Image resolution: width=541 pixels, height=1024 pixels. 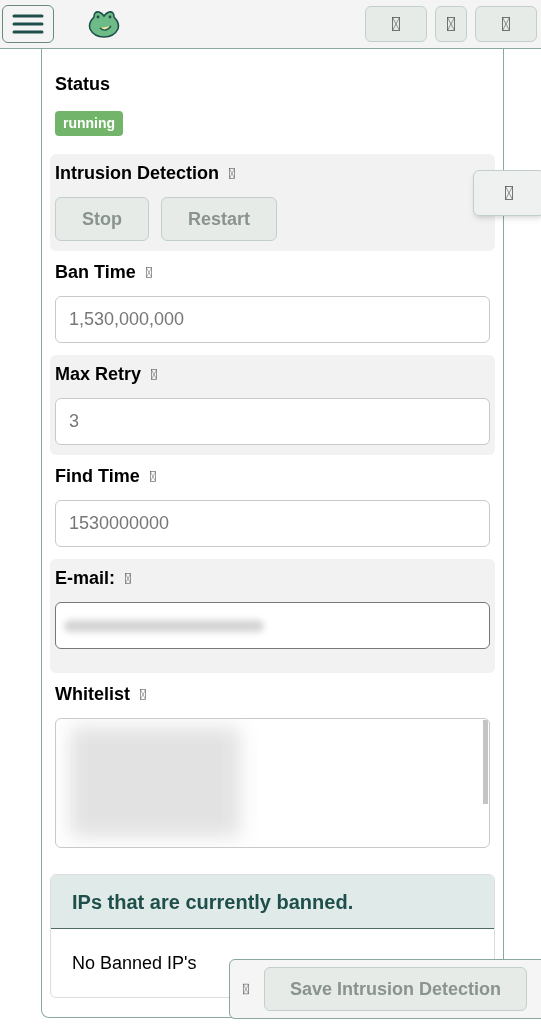 I want to click on email-field, so click(x=272, y=625).